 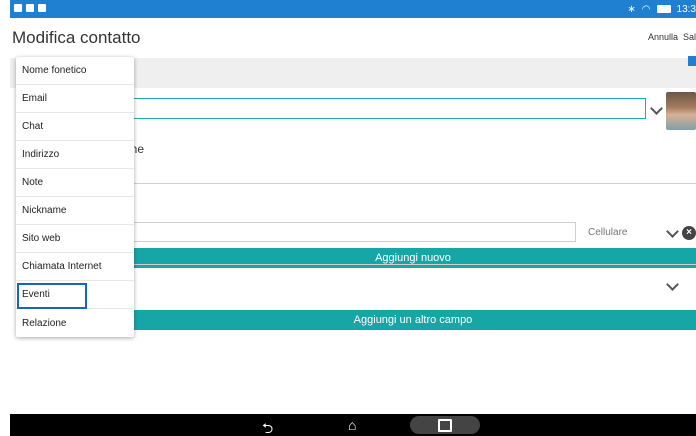 I want to click on menu-item-nickname: Nickname, so click(x=75, y=211).